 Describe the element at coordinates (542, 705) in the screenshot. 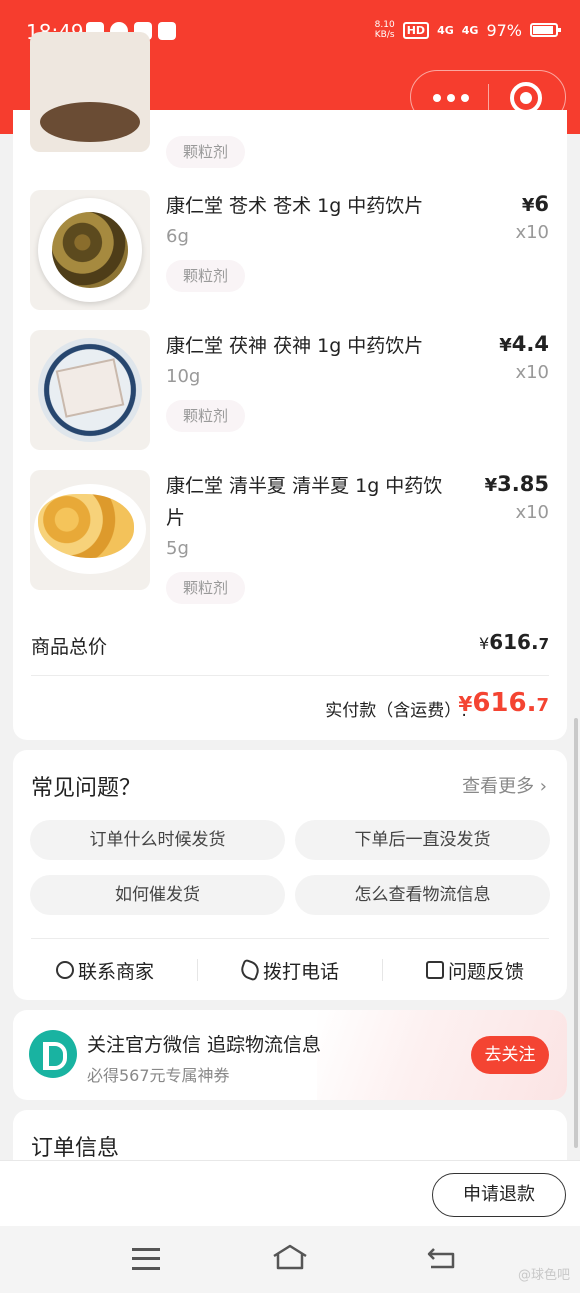

I see `pay-dec: 7` at that location.